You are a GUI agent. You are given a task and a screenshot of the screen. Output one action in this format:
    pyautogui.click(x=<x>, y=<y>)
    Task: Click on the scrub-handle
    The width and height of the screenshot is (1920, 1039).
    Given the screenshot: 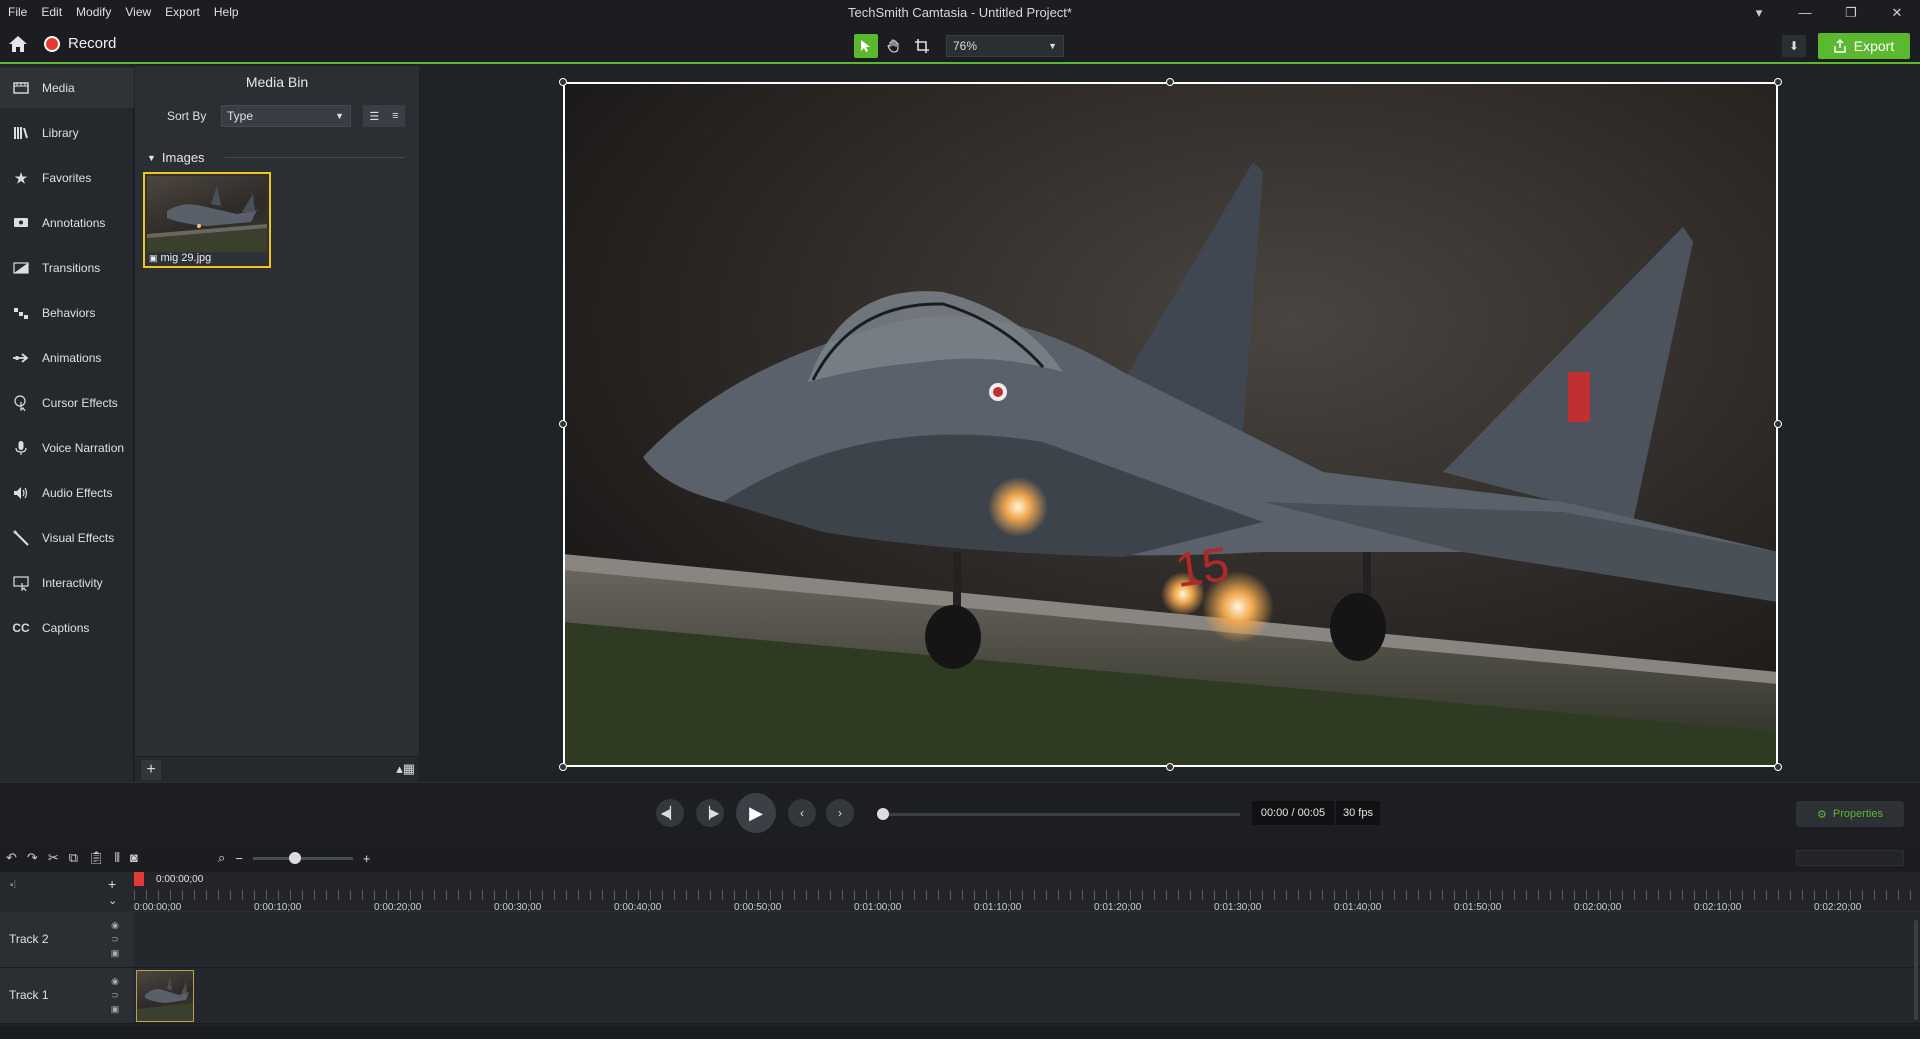 What is the action you would take?
    pyautogui.click(x=883, y=814)
    